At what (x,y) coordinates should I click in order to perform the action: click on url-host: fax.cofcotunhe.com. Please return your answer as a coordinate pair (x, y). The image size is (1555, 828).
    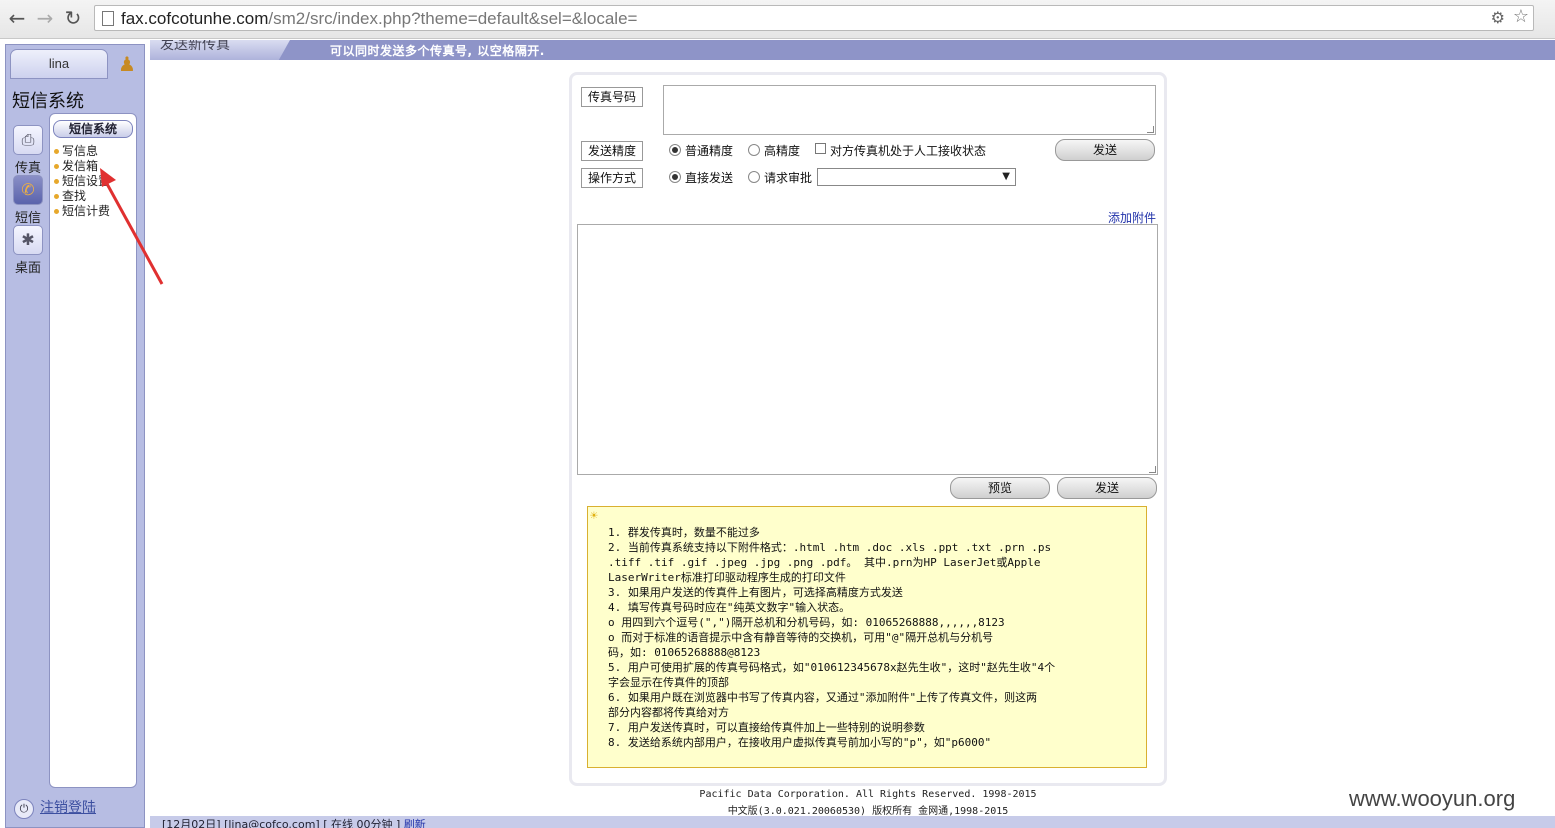
    Looking at the image, I should click on (195, 18).